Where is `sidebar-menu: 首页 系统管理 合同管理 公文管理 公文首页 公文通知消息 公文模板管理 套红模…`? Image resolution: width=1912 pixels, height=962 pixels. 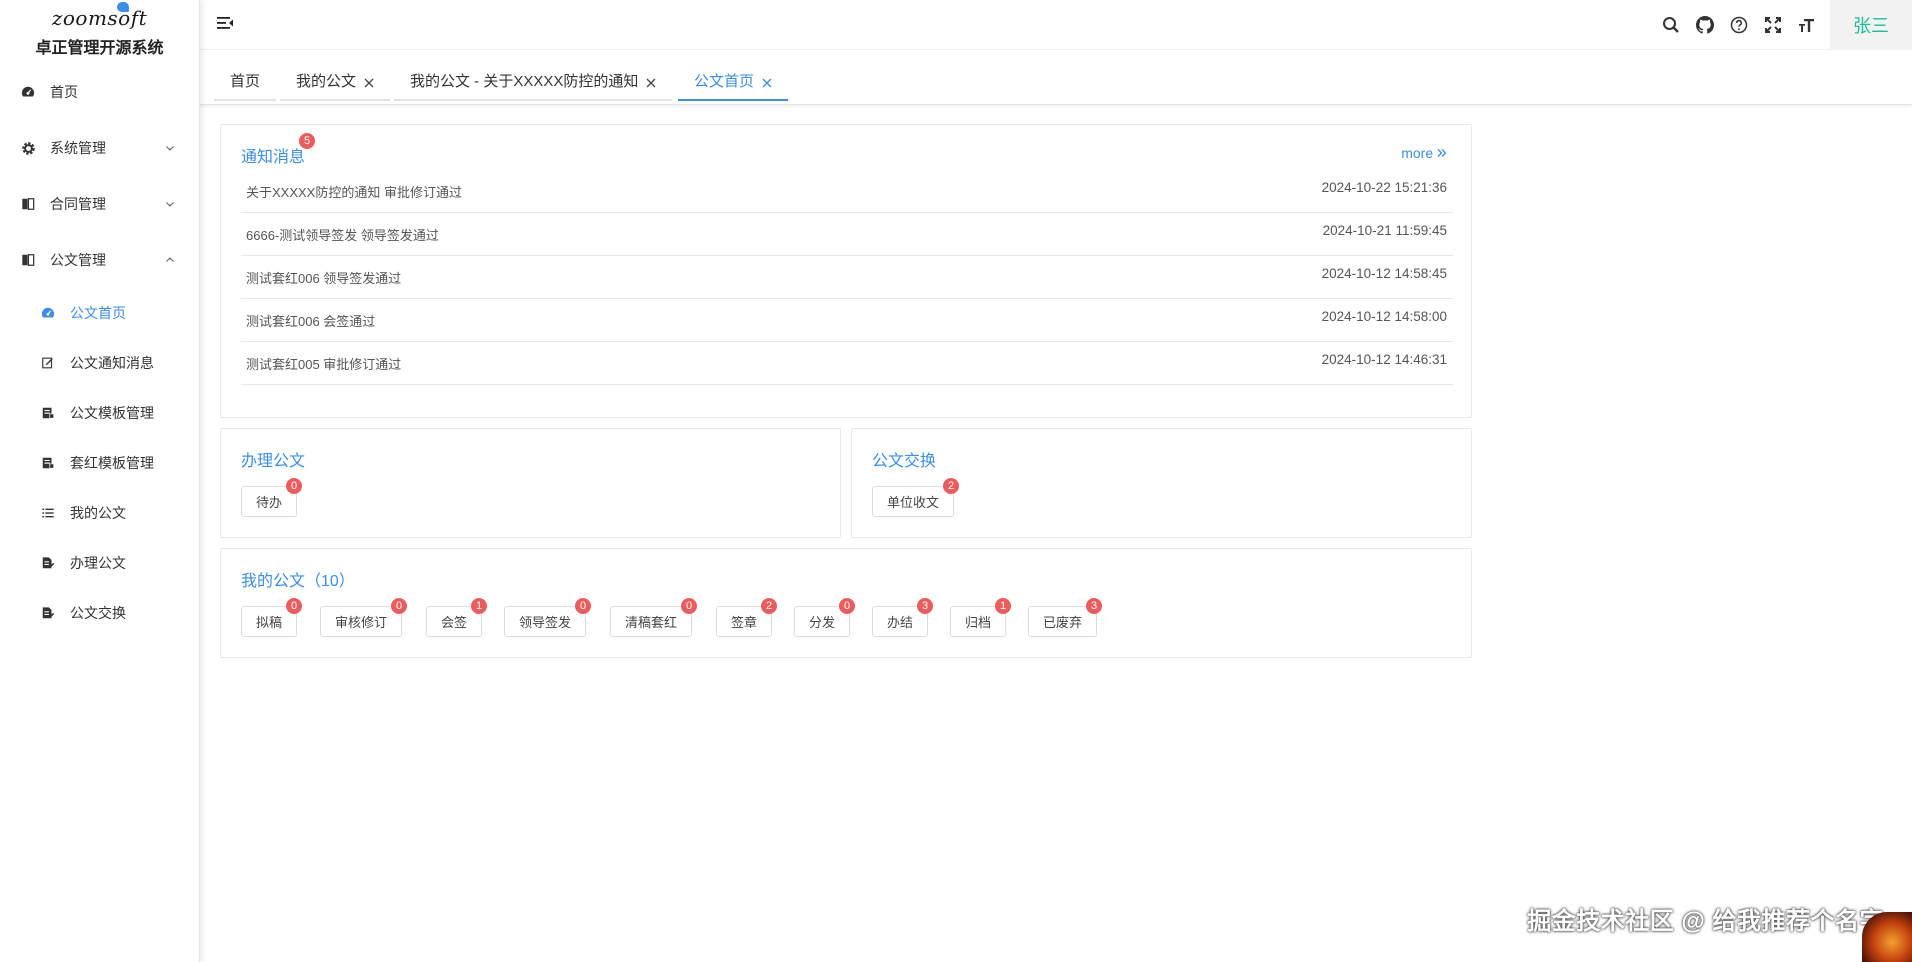
sidebar-menu: 首页 系统管理 合同管理 公文管理 公文首页 公文通知消息 公文模板管理 套红模… is located at coordinates (99, 351).